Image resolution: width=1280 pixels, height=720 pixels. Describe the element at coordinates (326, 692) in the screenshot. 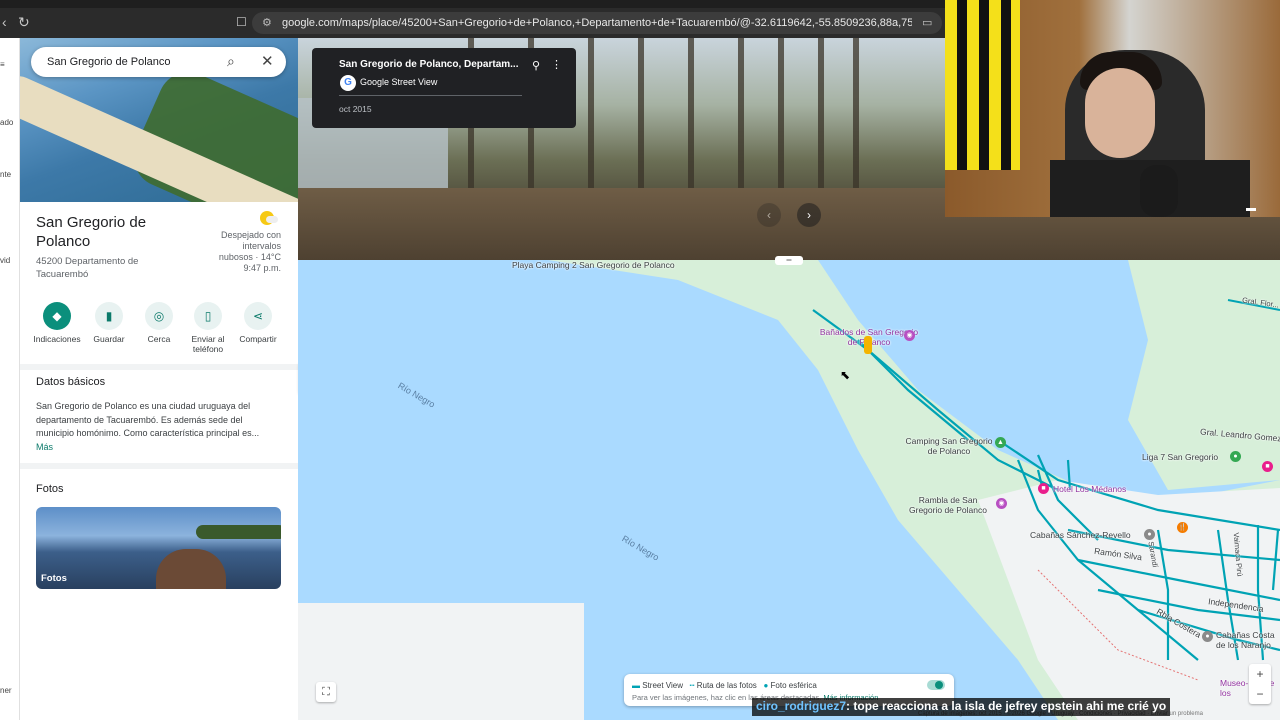

I see `fullscreen-icon: ⛶` at that location.